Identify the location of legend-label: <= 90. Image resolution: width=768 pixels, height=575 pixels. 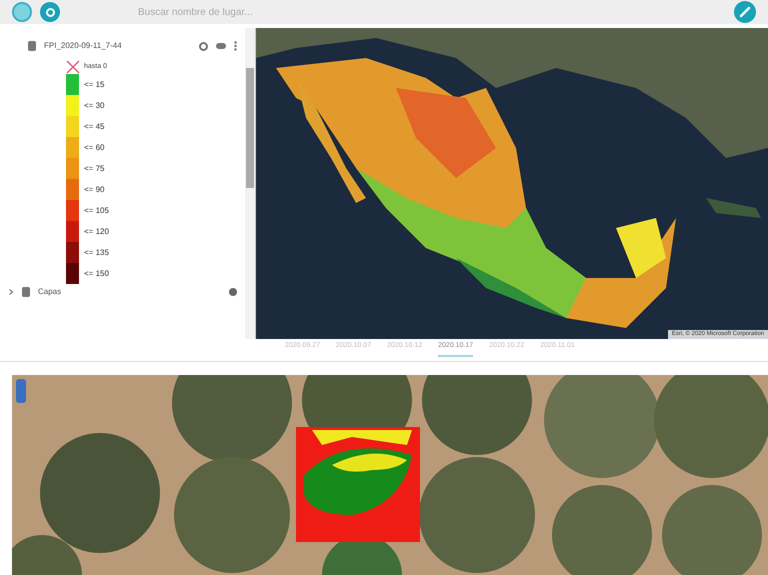
(94, 190).